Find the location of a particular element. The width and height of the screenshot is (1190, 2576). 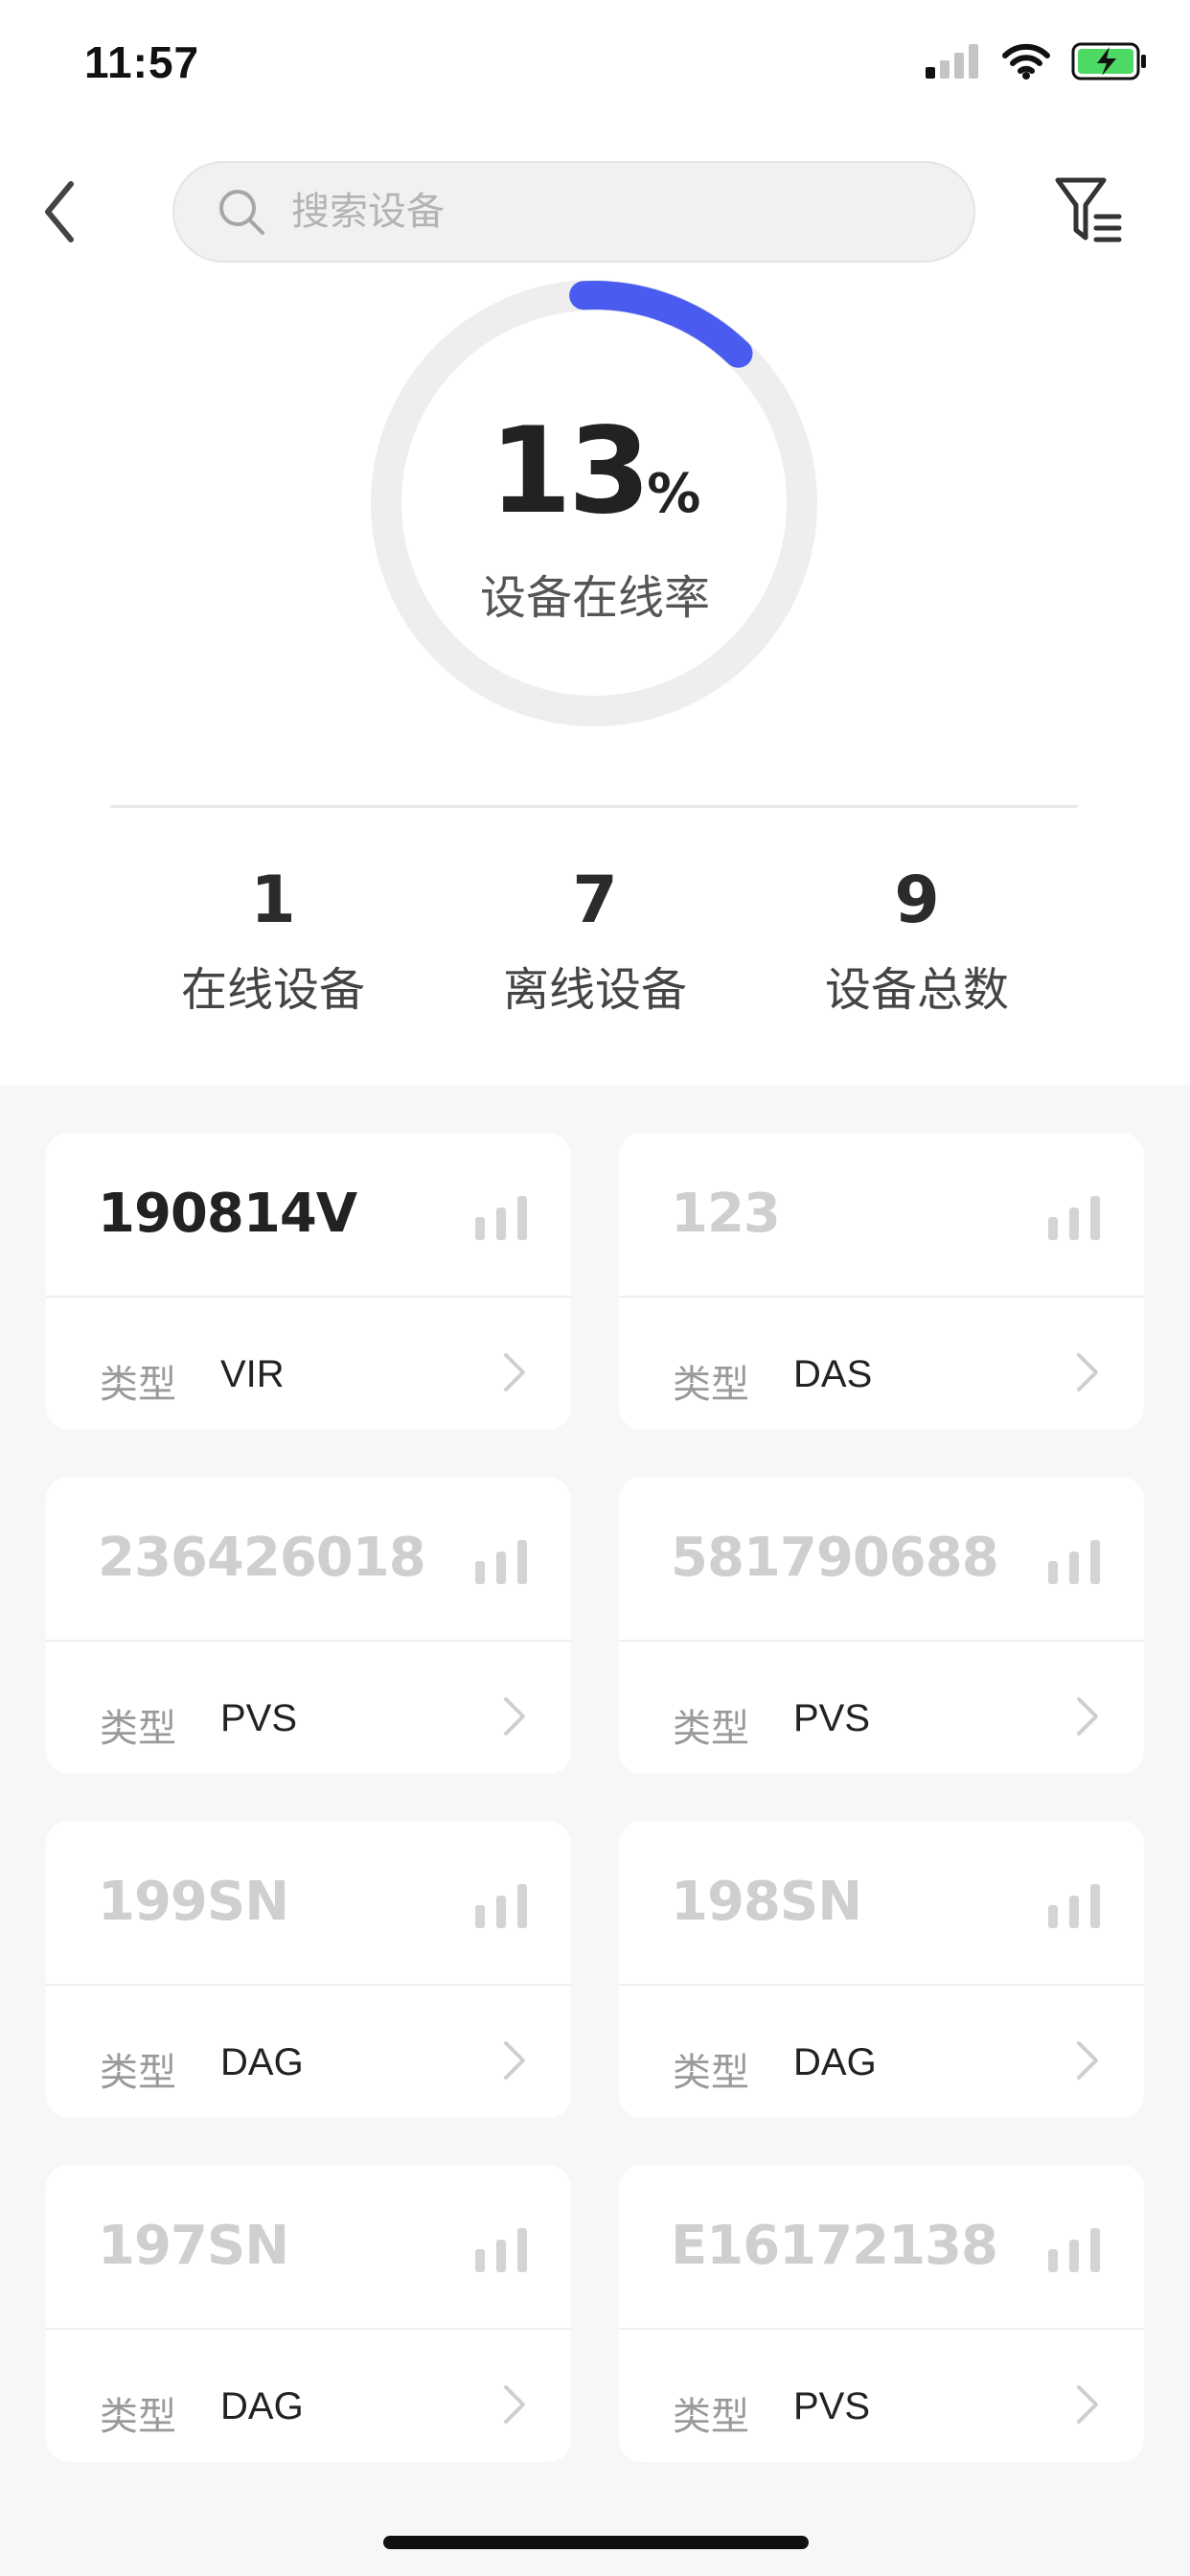

stat-label: 在线设备 is located at coordinates (272, 990).